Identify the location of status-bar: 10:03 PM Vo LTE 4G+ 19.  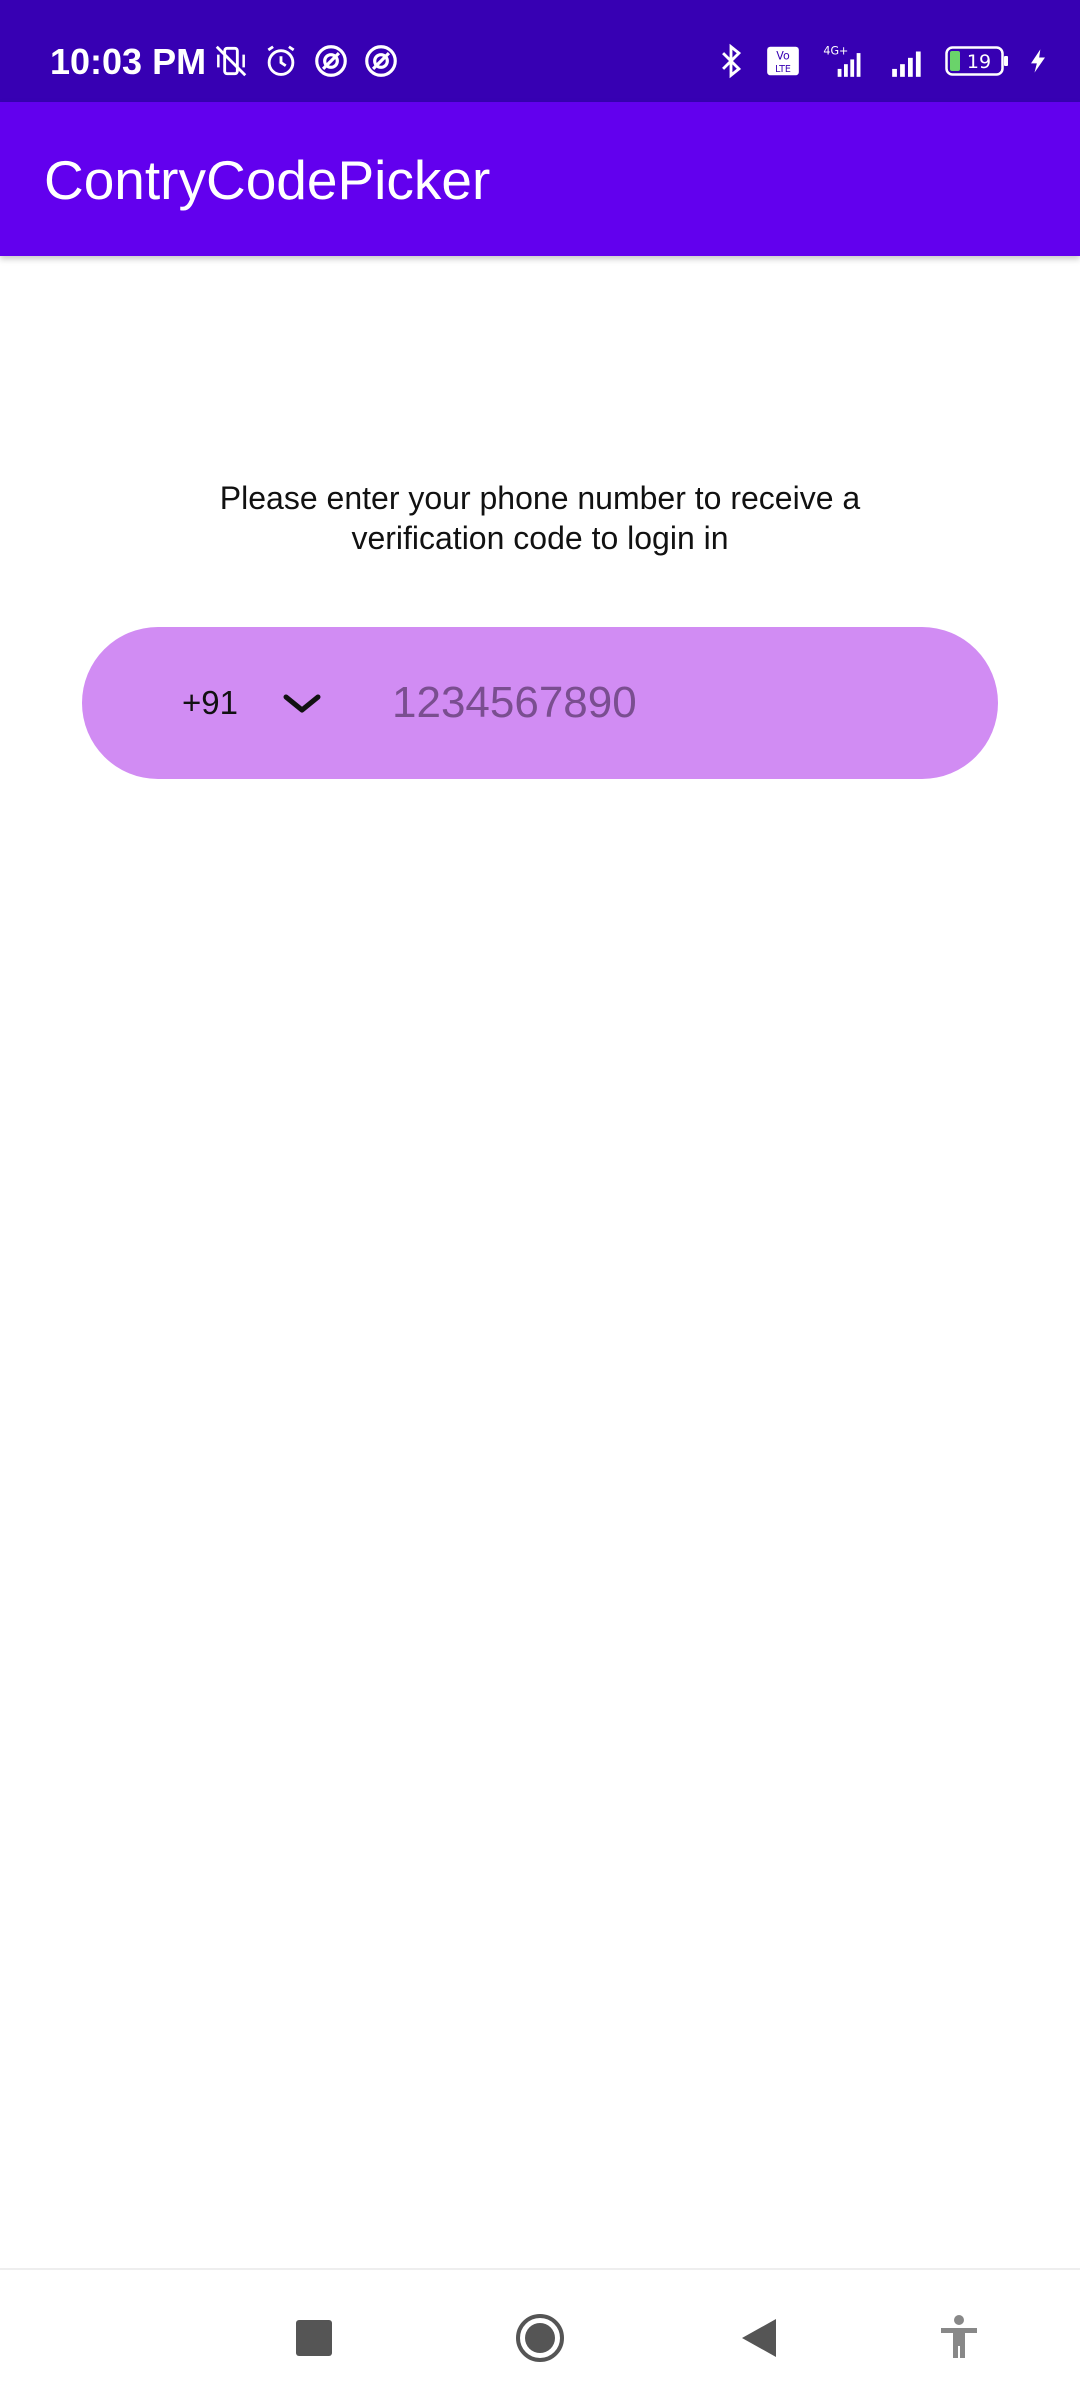
(540, 51).